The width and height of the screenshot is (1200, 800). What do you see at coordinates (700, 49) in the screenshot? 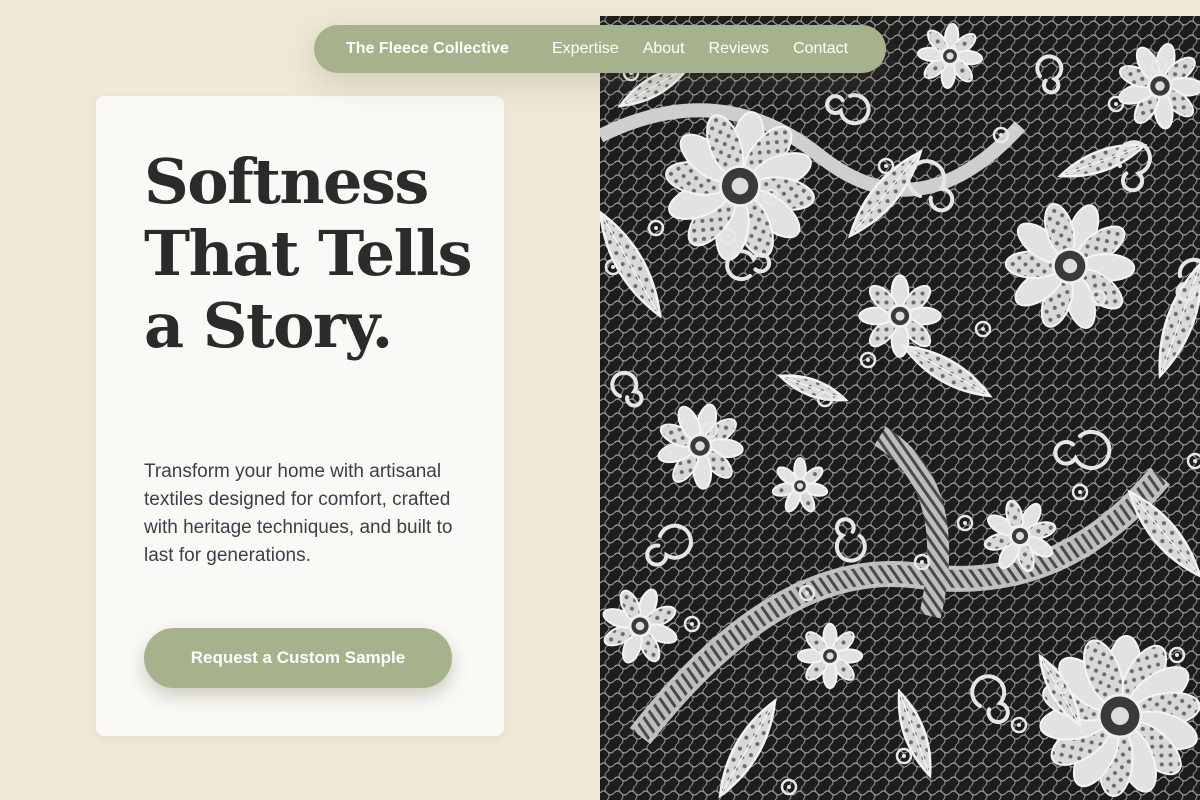
I see `nav-links: Expertise About Reviews Contact` at bounding box center [700, 49].